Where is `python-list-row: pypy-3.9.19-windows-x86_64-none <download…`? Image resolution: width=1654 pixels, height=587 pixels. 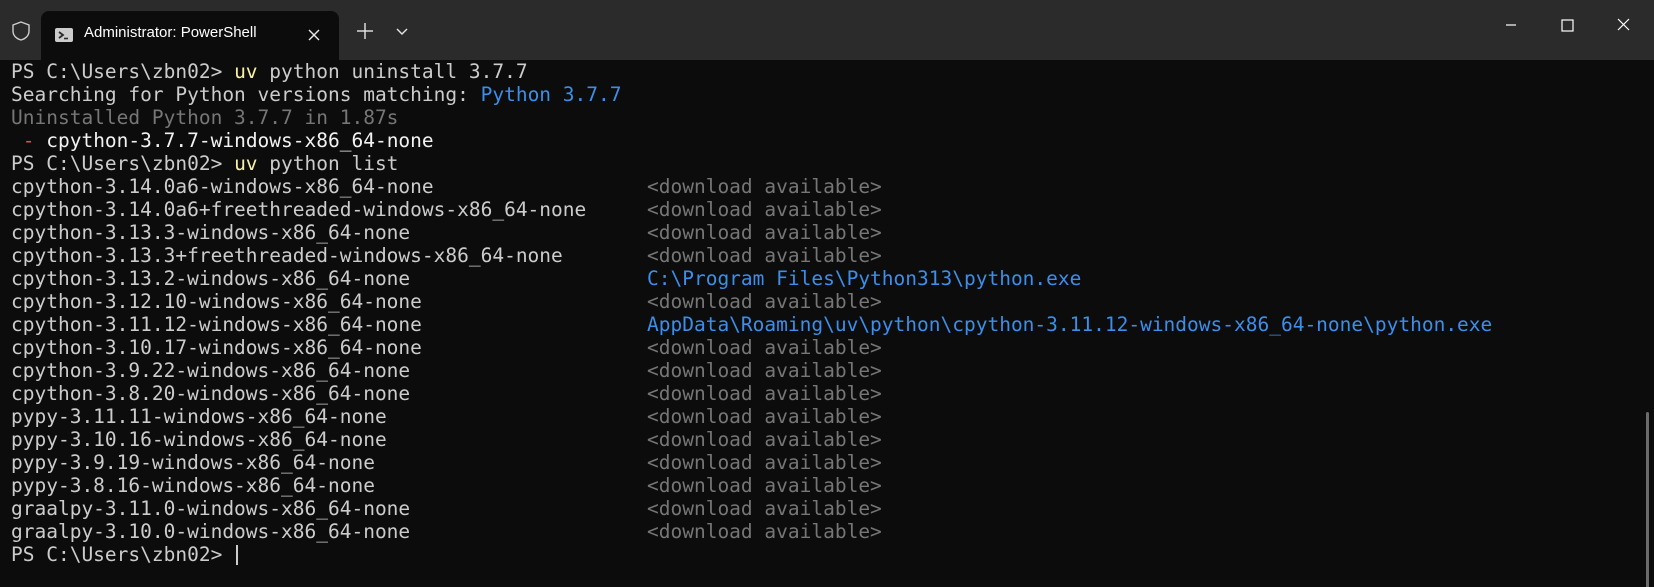 python-list-row: pypy-3.9.19-windows-x86_64-none <download… is located at coordinates (446, 462).